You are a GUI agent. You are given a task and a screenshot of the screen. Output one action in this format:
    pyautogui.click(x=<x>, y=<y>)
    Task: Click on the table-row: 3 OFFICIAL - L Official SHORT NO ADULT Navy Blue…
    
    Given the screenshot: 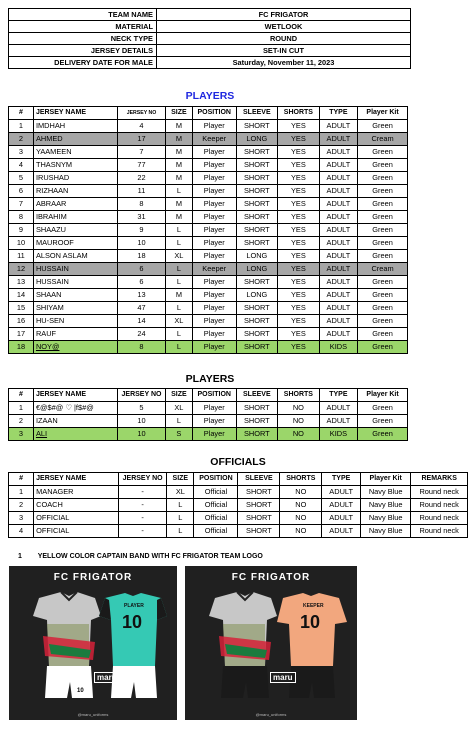 What is the action you would take?
    pyautogui.click(x=237, y=518)
    